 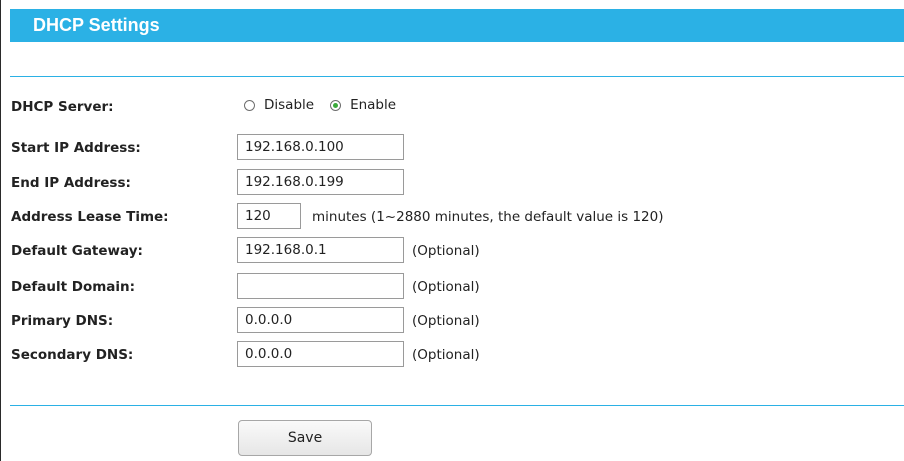 I want to click on lease-time-input, so click(x=269, y=216).